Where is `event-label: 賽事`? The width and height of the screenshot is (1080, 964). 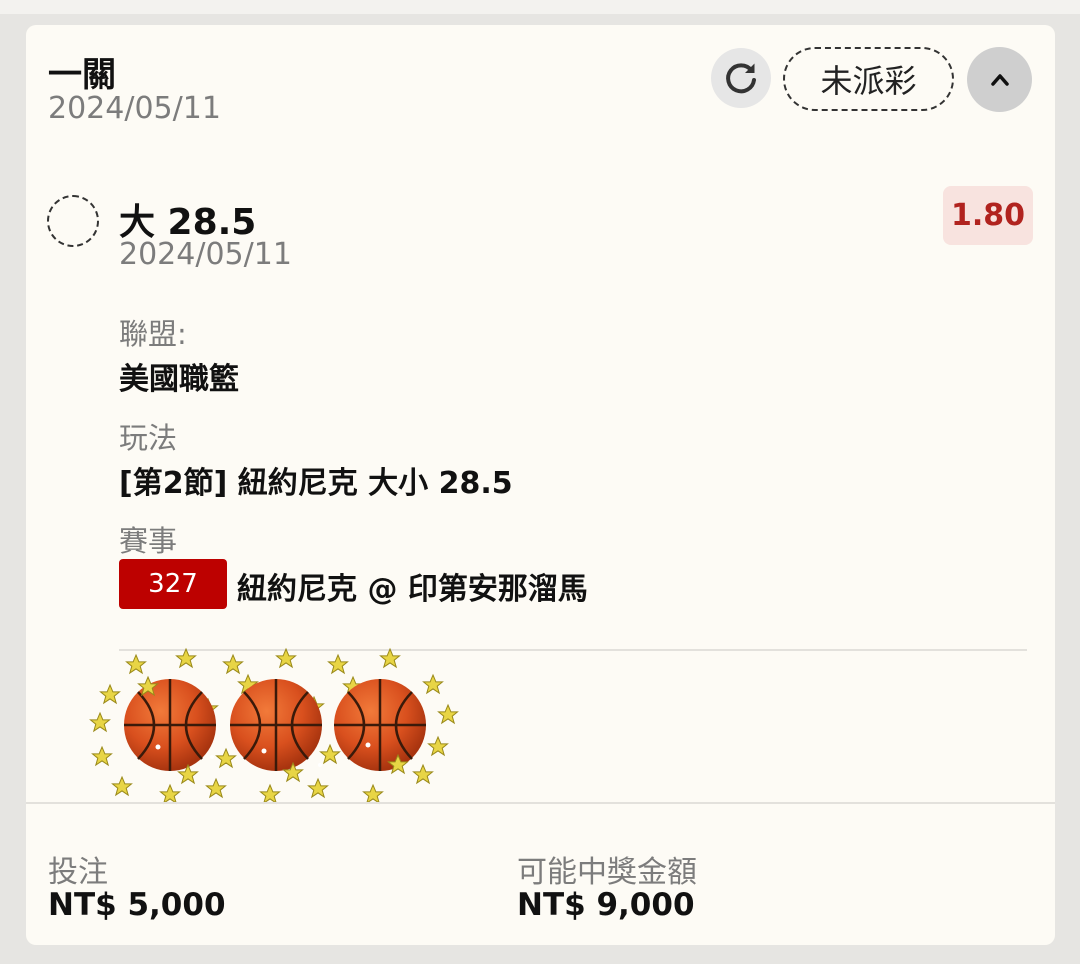 event-label: 賽事 is located at coordinates (148, 541).